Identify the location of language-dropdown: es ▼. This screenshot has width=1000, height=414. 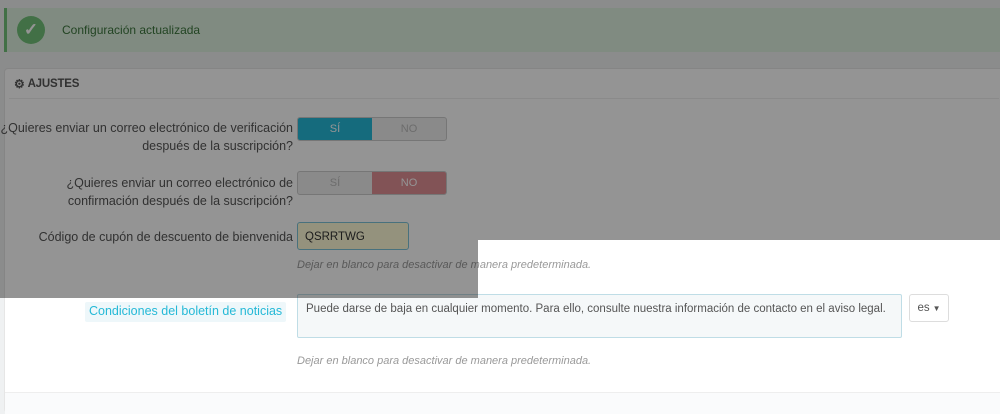
(929, 308).